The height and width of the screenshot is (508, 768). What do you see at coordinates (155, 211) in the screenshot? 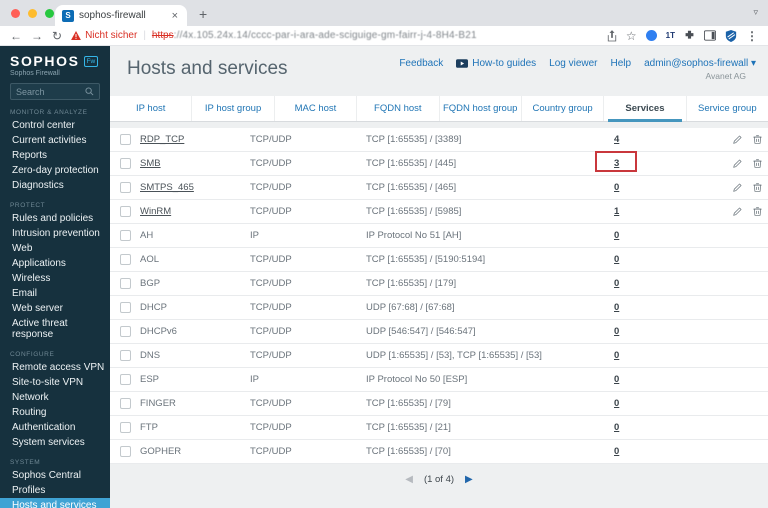
I see `service-name-link: WinRM` at bounding box center [155, 211].